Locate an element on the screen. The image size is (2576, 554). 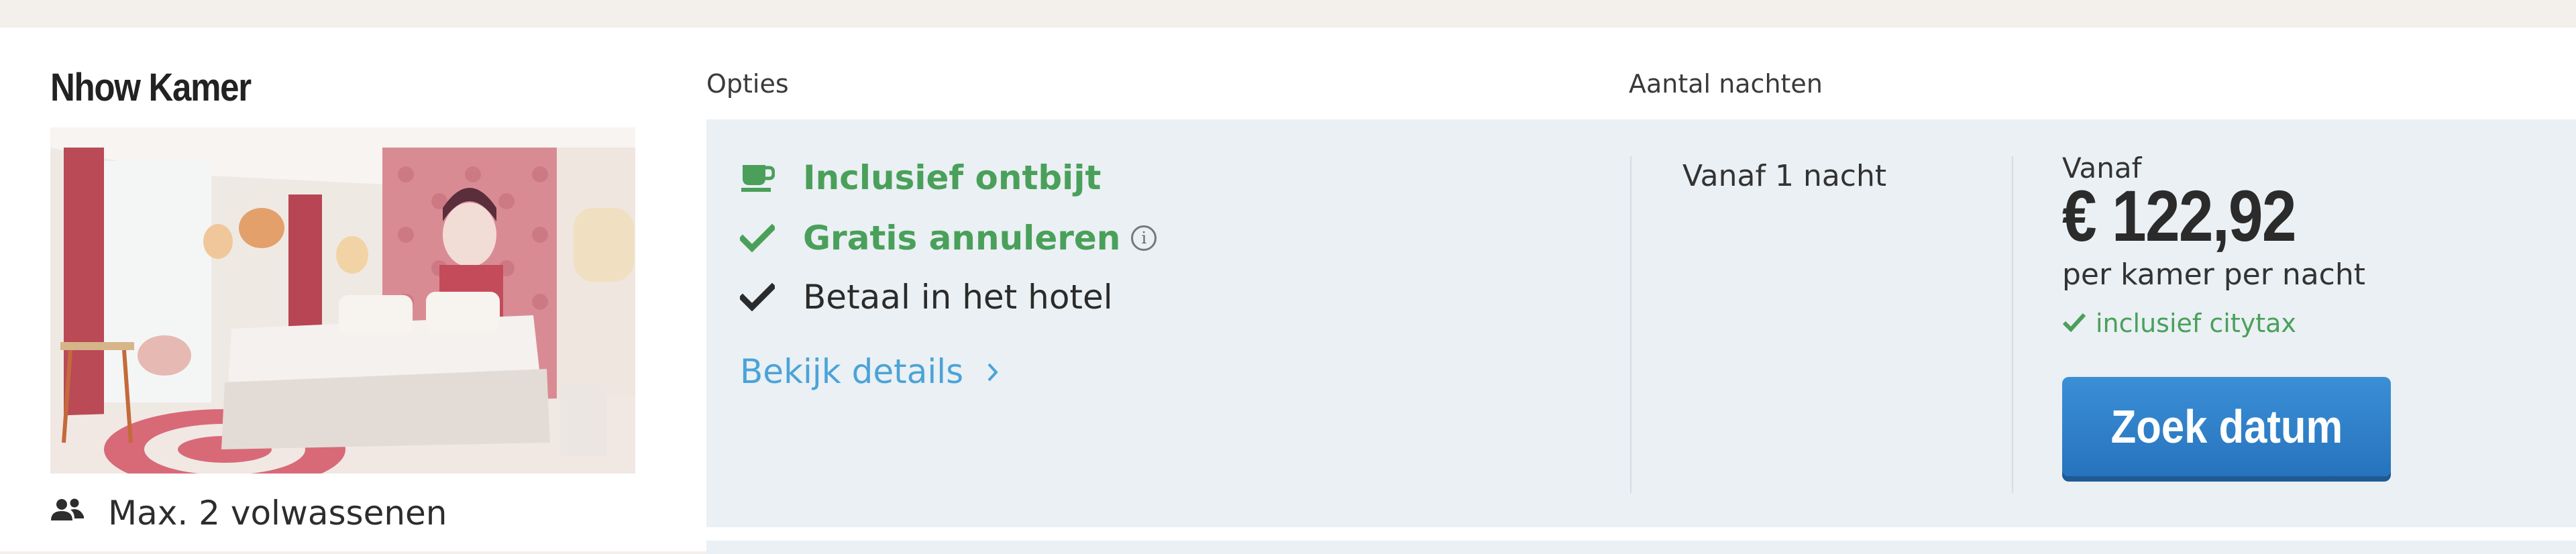
search-date-label: Zoek datum is located at coordinates (2226, 427).